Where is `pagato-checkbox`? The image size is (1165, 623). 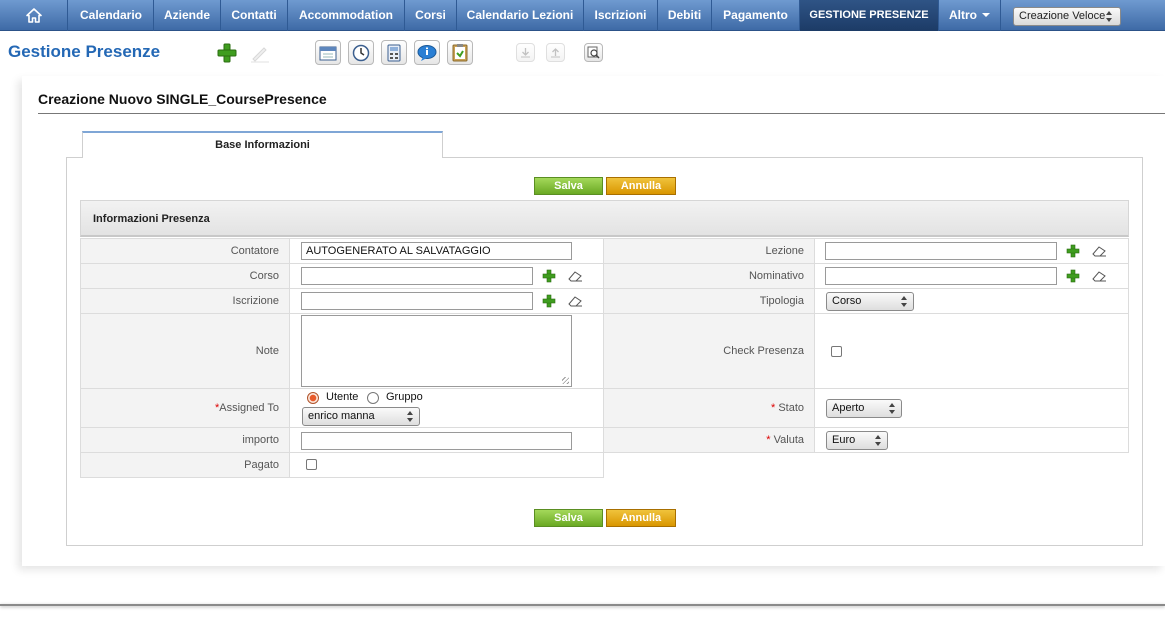 pagato-checkbox is located at coordinates (311, 464).